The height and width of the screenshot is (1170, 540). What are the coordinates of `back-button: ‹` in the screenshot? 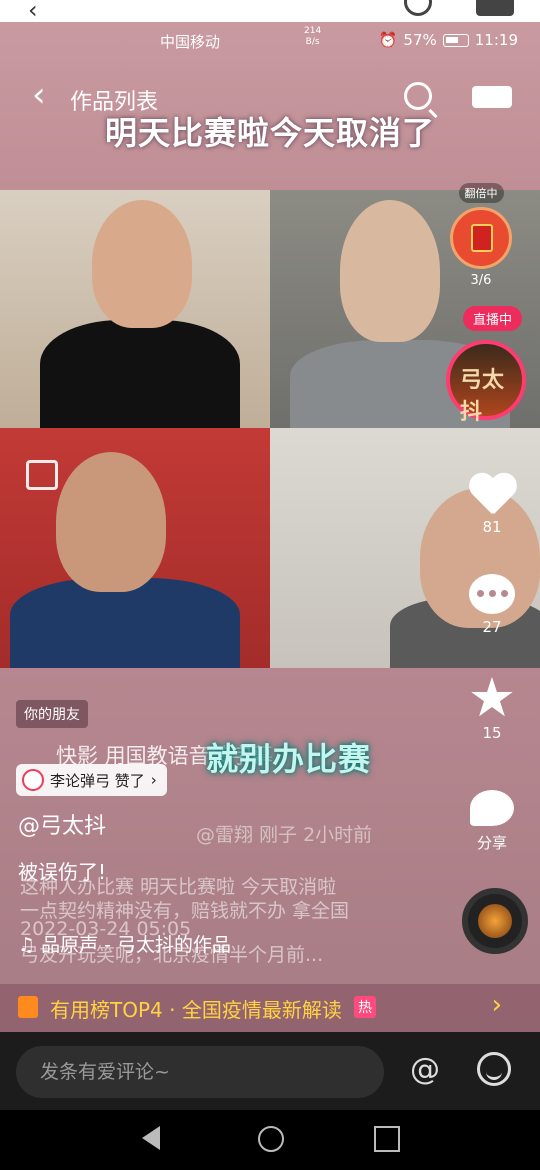 It's located at (39, 95).